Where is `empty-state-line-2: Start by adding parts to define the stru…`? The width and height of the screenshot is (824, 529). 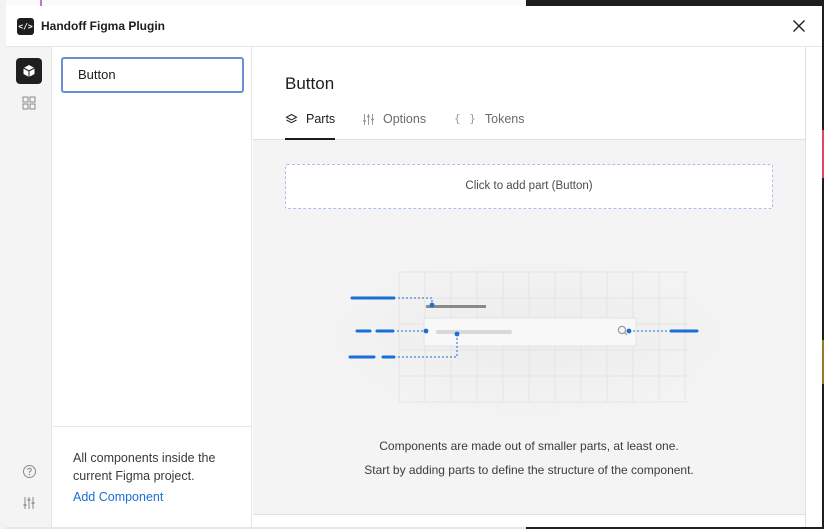
empty-state-line-2: Start by adding parts to define the stru… is located at coordinates (529, 470).